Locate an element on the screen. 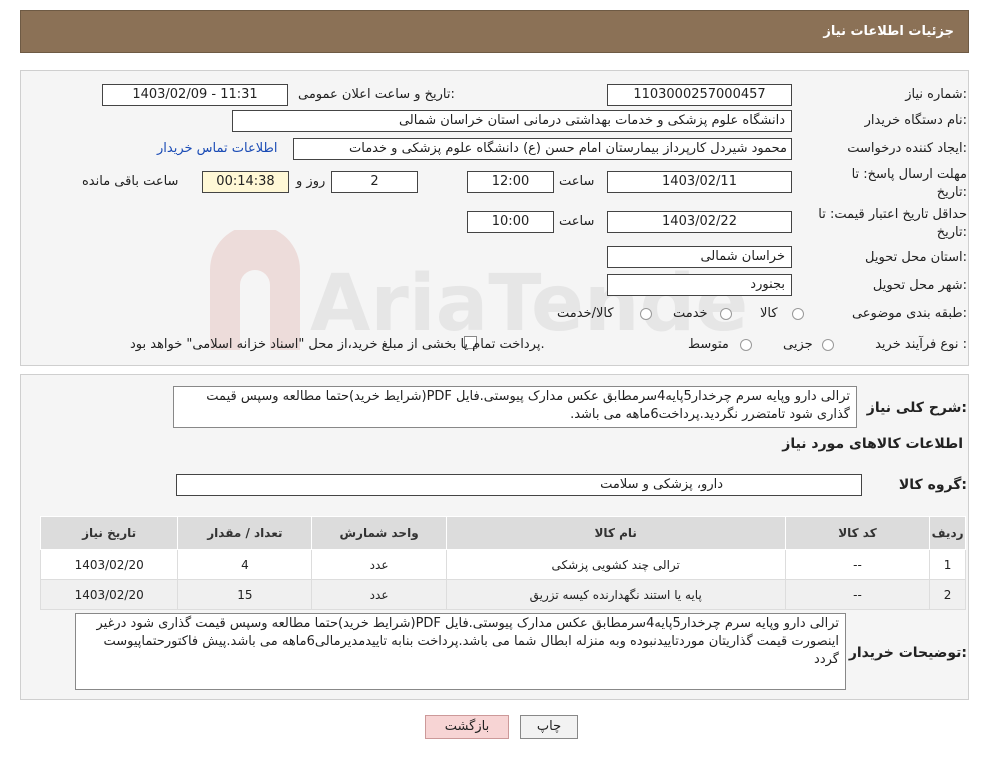 This screenshot has height=759, width=985. col-row-header: ردیف is located at coordinates (947, 533).